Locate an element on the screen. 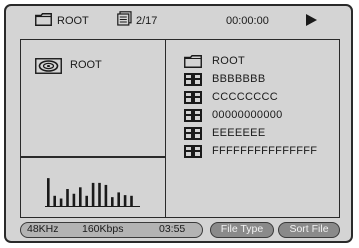 This screenshot has width=359, height=248. spectrum-analyzer is located at coordinates (92, 192).